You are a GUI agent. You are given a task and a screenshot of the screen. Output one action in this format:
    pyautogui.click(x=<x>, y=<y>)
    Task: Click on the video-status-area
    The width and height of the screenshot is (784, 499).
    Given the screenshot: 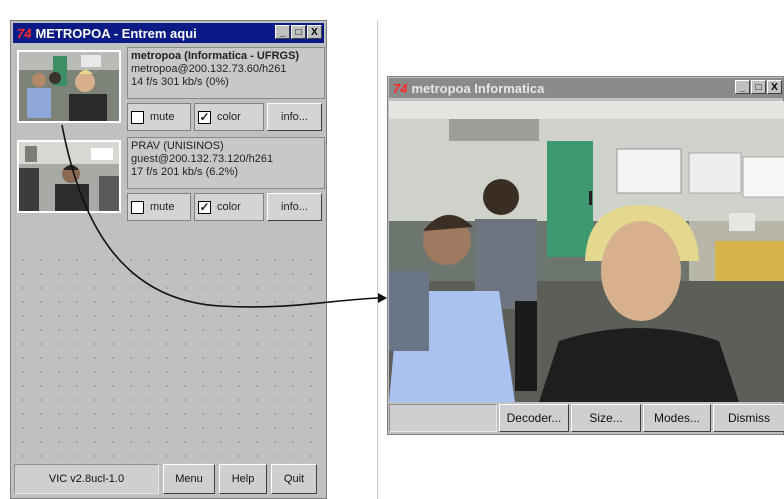 What is the action you would take?
    pyautogui.click(x=443, y=418)
    